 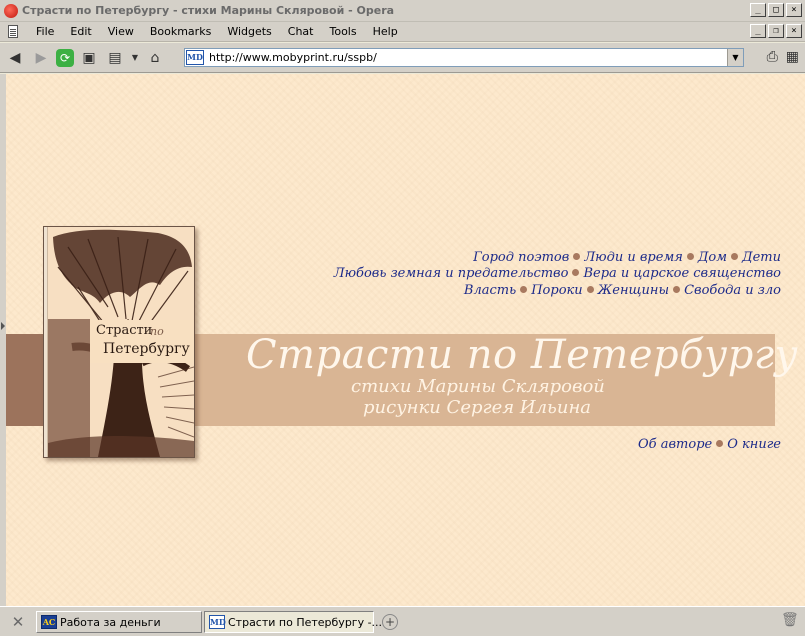 I want to click on doc-restore-button: ❐, so click(x=776, y=31).